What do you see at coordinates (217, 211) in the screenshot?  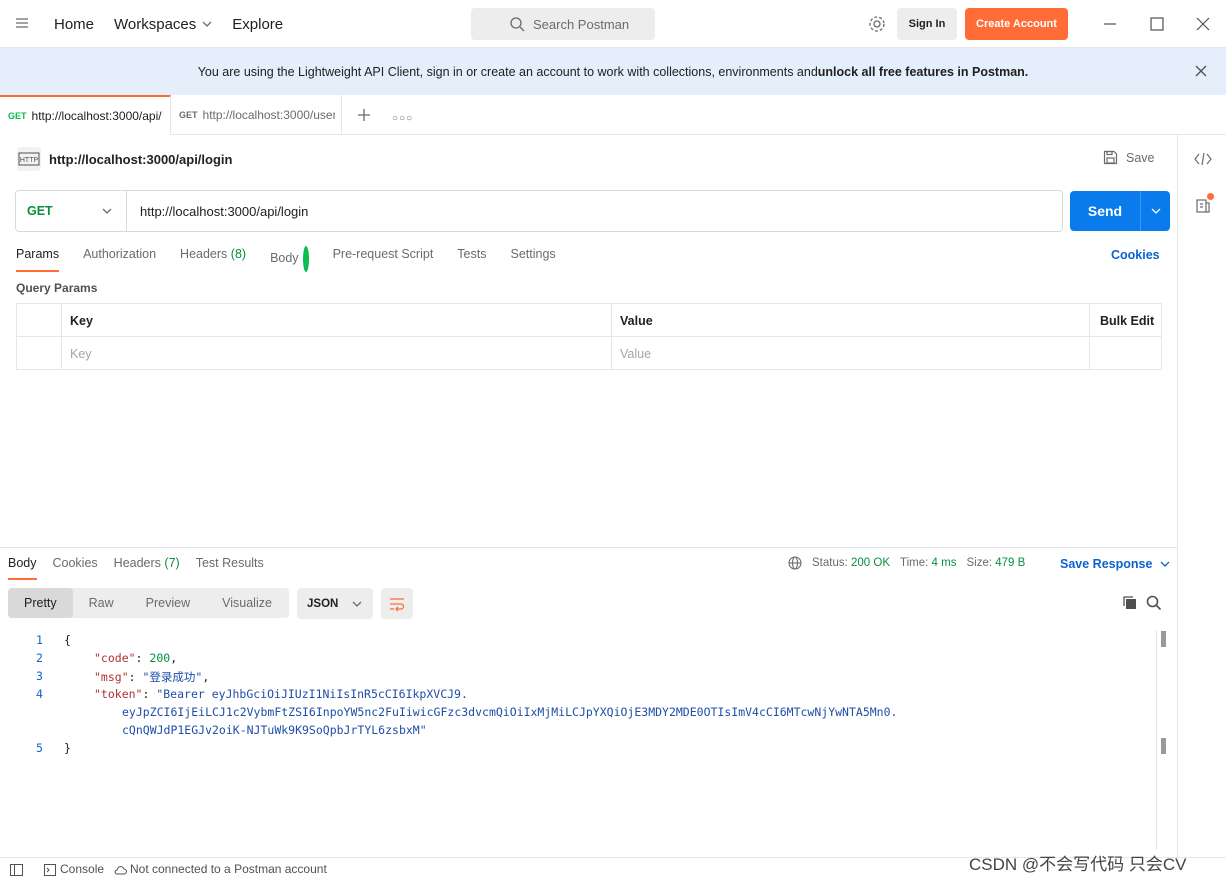 I see `url-input: http://localhost:3000/api/login` at bounding box center [217, 211].